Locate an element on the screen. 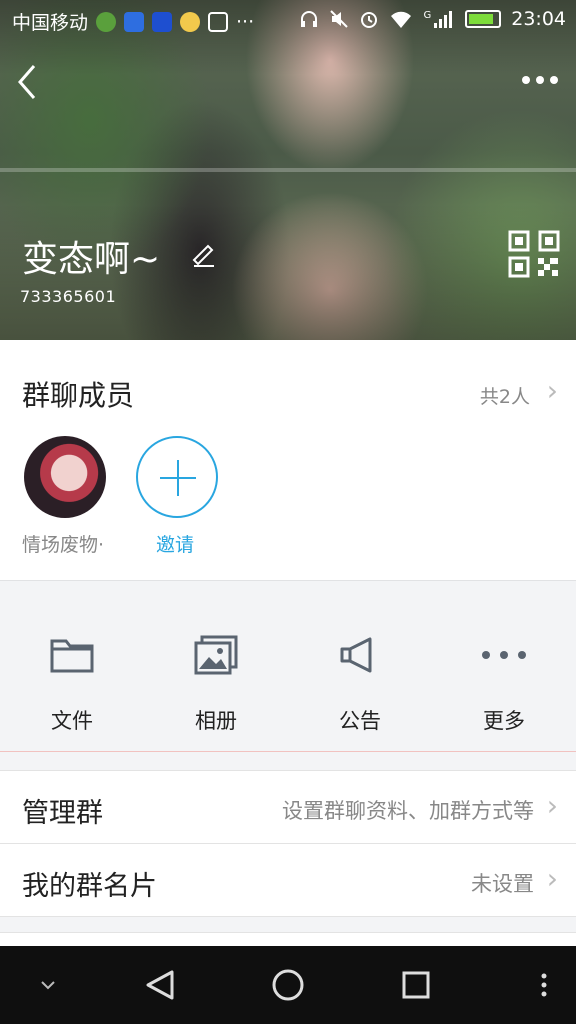 The width and height of the screenshot is (576, 1024). invite-button is located at coordinates (177, 477).